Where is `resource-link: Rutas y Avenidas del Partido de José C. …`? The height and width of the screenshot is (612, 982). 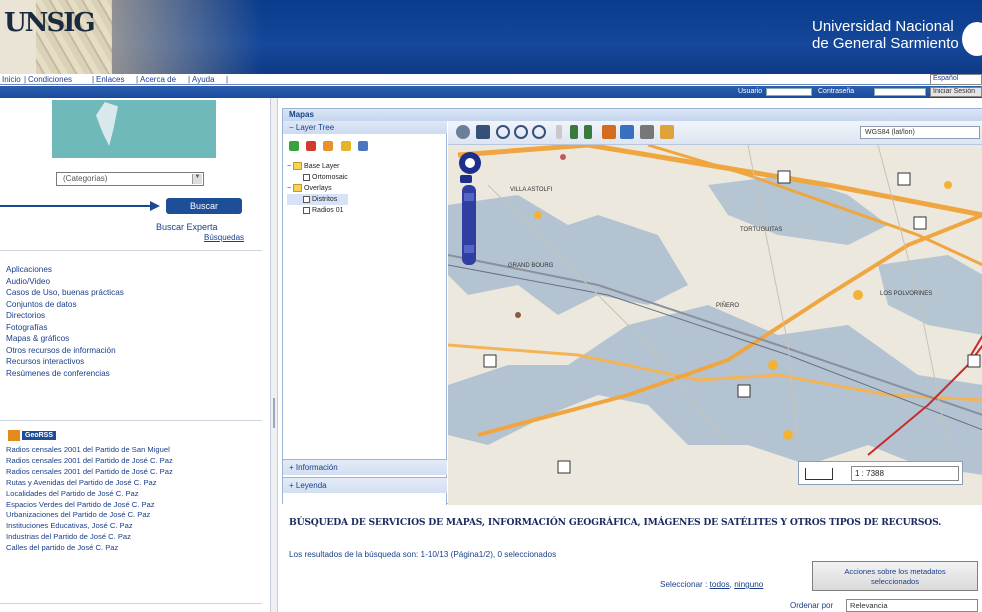
resource-link: Rutas y Avenidas del Partido de José C. … is located at coordinates (89, 483).